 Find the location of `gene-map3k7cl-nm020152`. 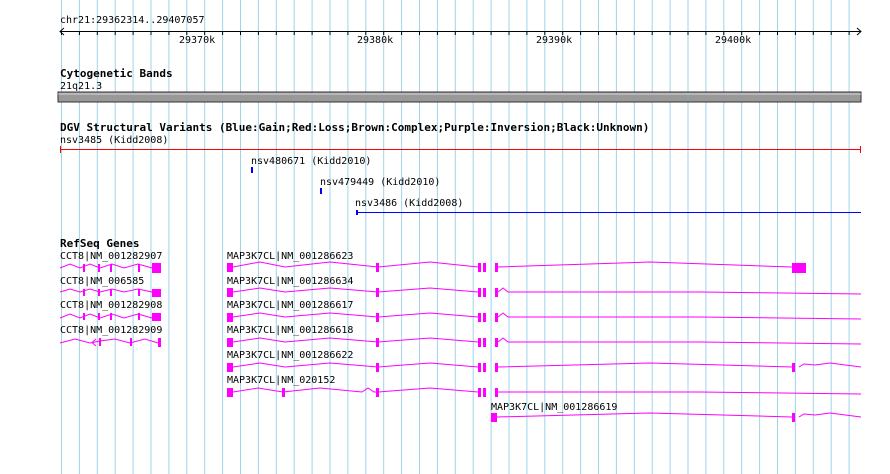

gene-map3k7cl-nm020152 is located at coordinates (544, 392).